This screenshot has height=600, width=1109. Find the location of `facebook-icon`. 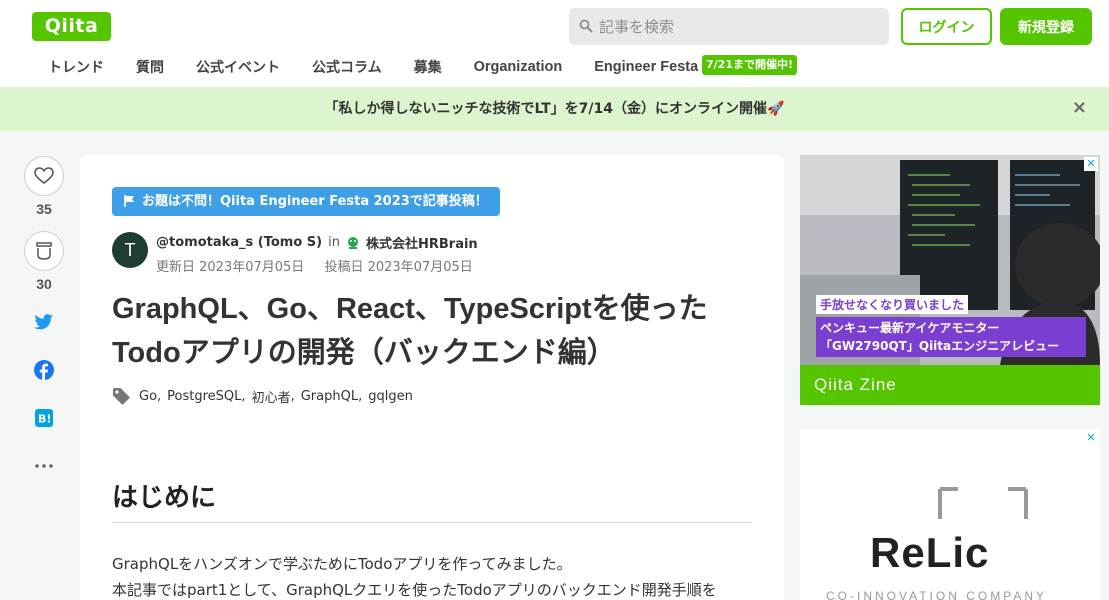

facebook-icon is located at coordinates (44, 370).